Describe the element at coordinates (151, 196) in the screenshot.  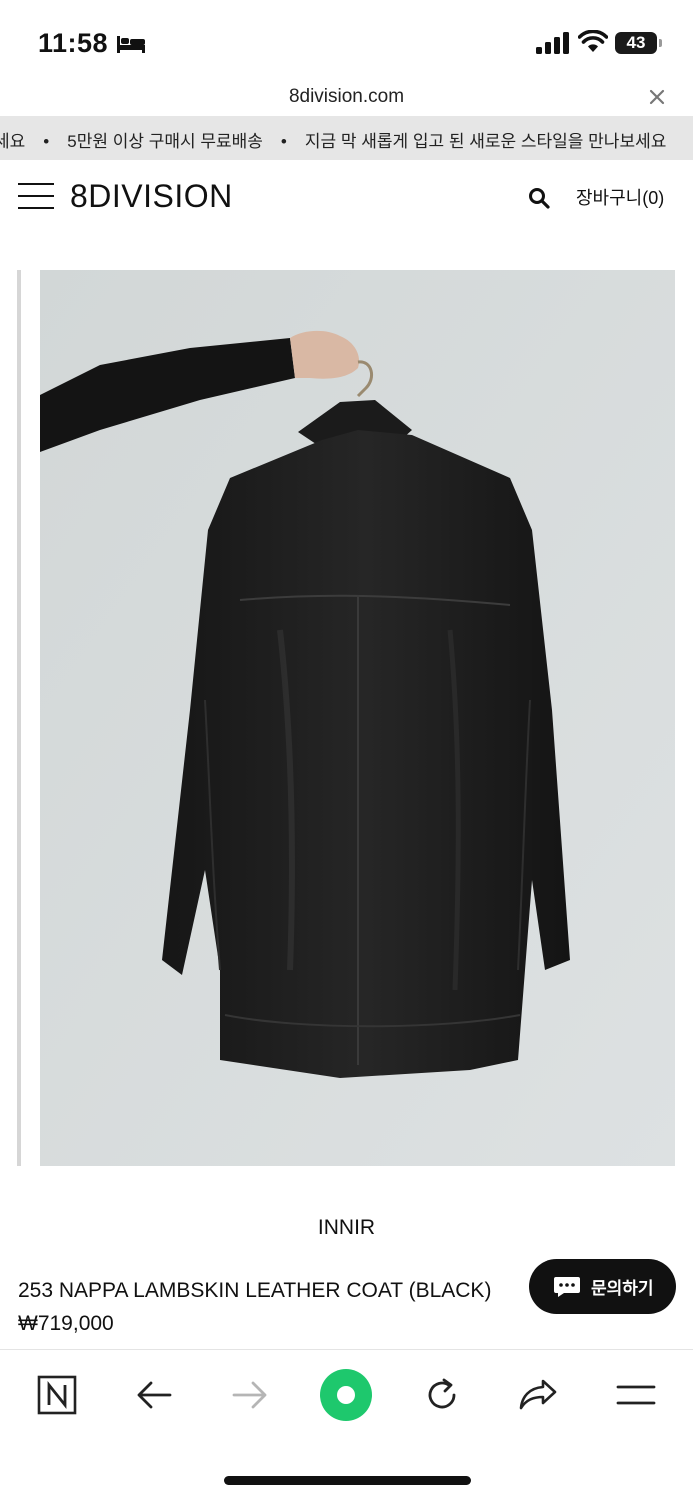
I see `site-logo: 8DIVISION` at that location.